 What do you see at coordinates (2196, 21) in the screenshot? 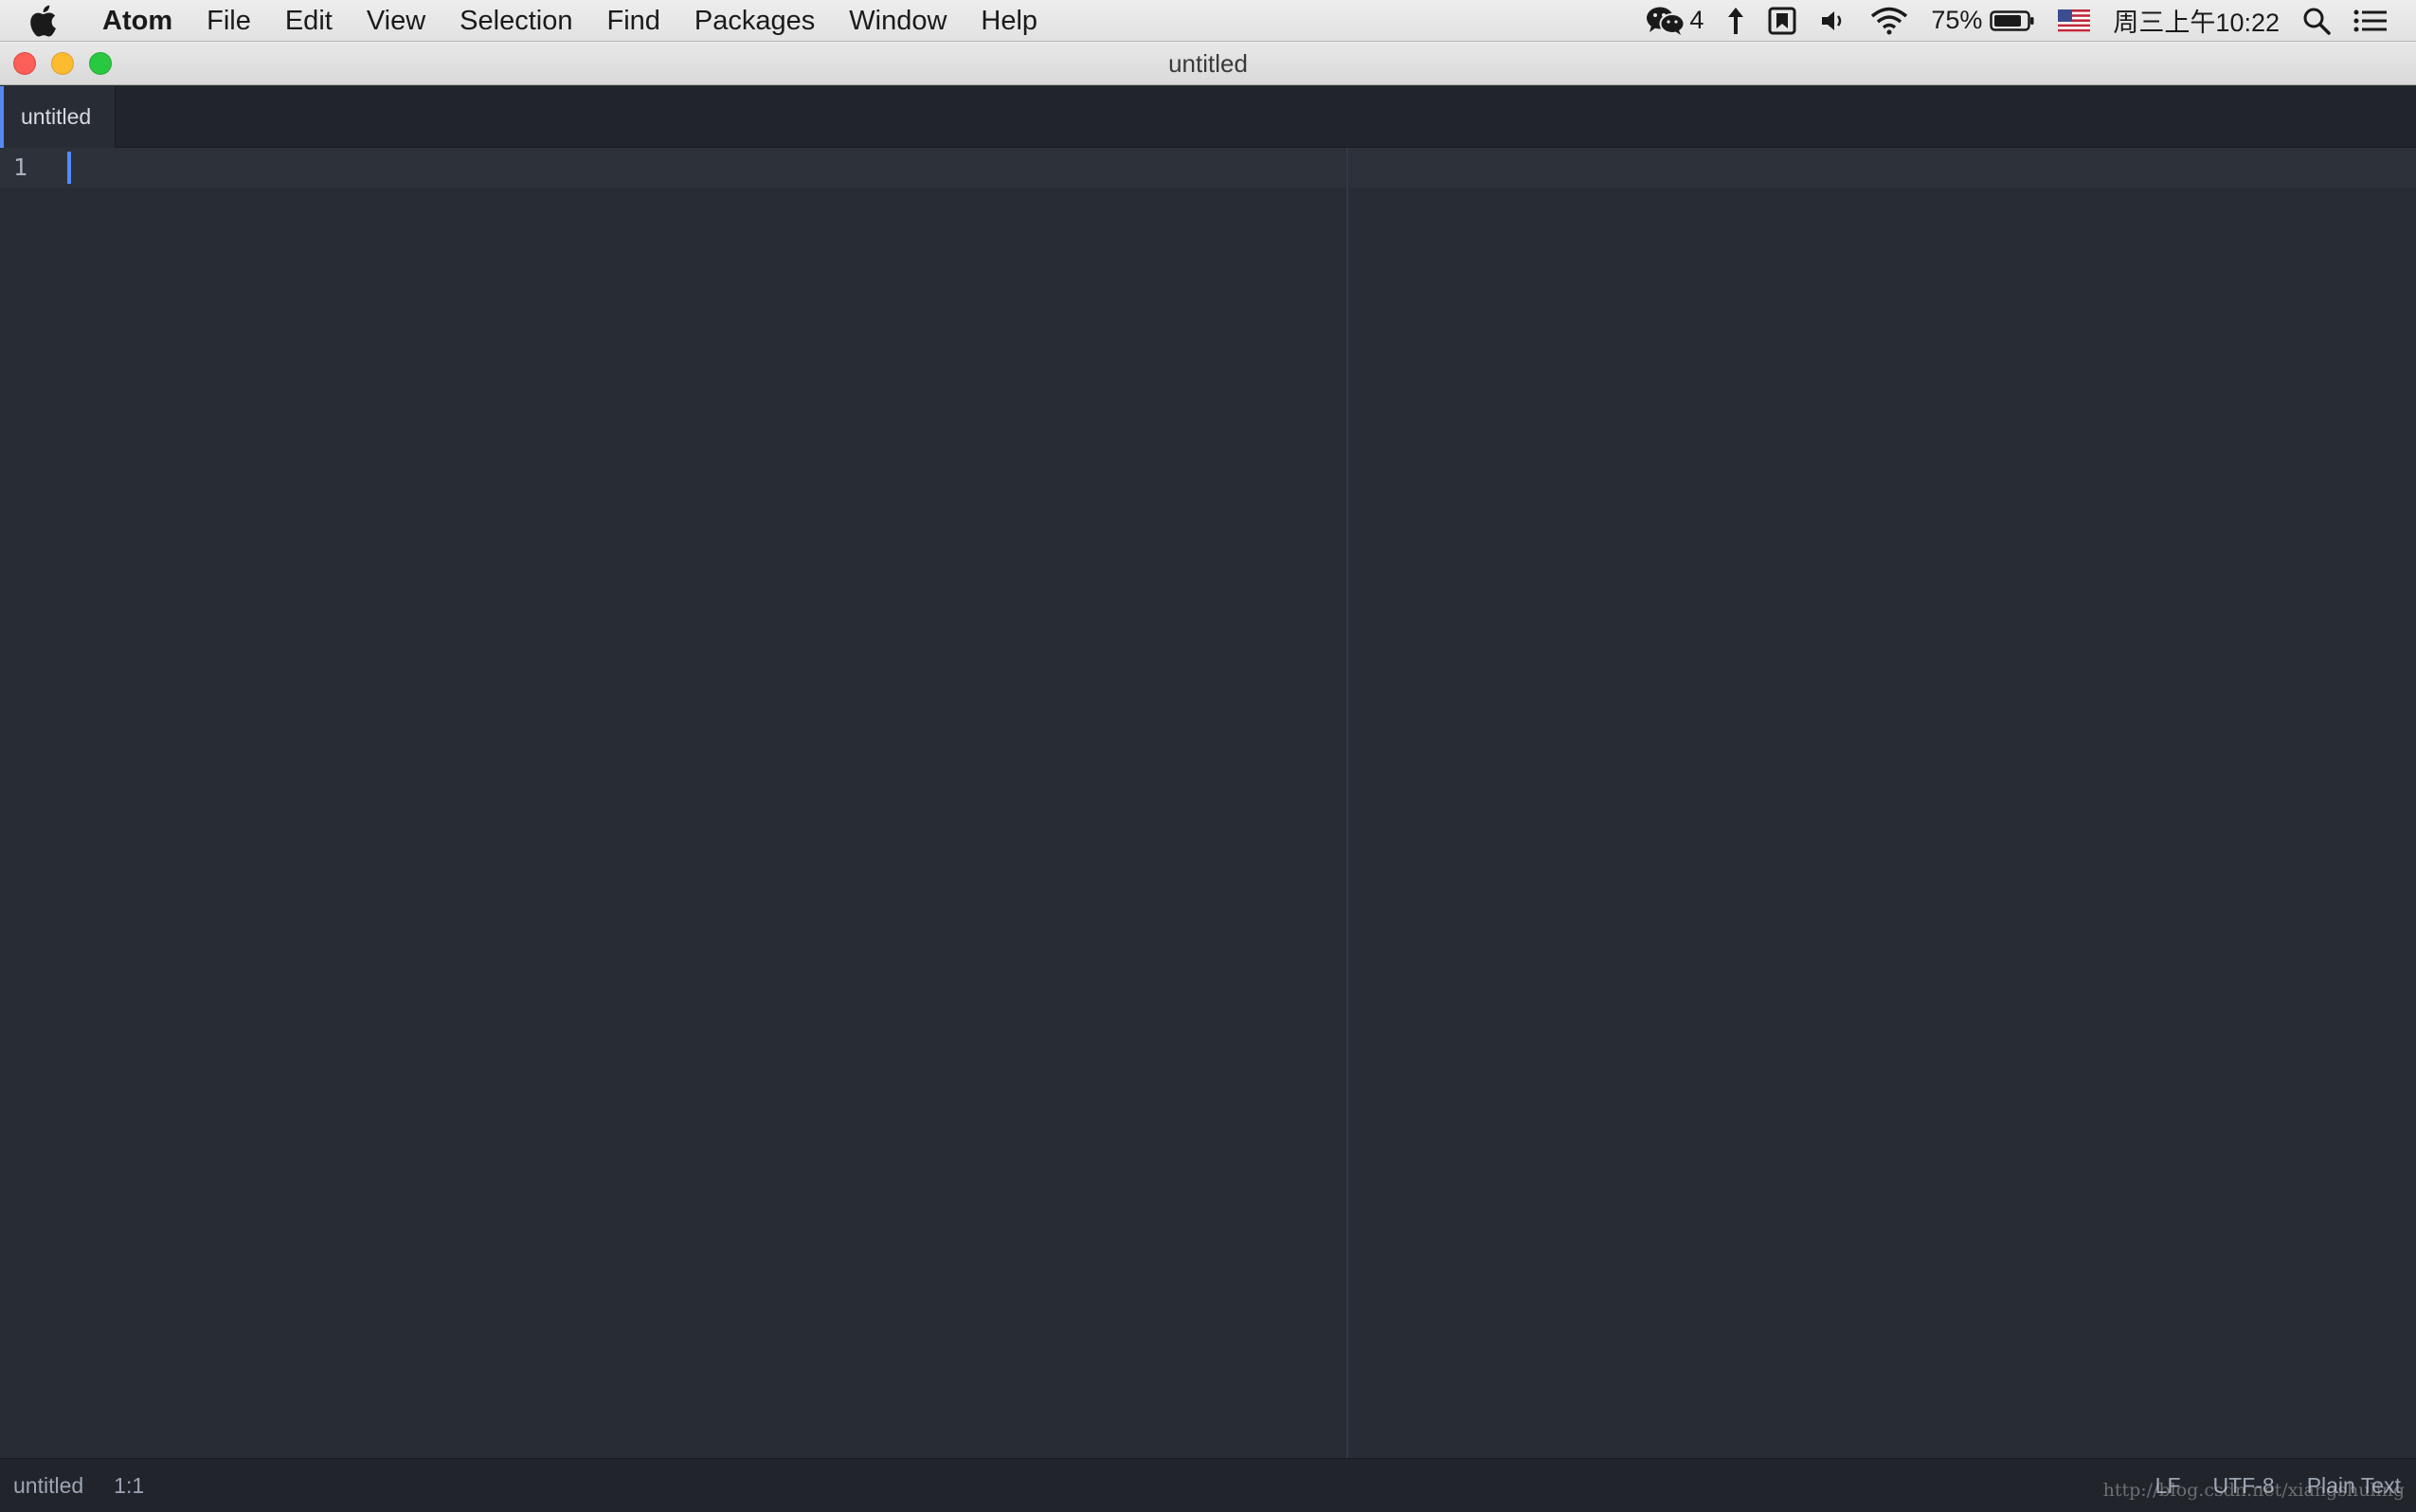
I see `menubar-clock: 周三上午10:22` at bounding box center [2196, 21].